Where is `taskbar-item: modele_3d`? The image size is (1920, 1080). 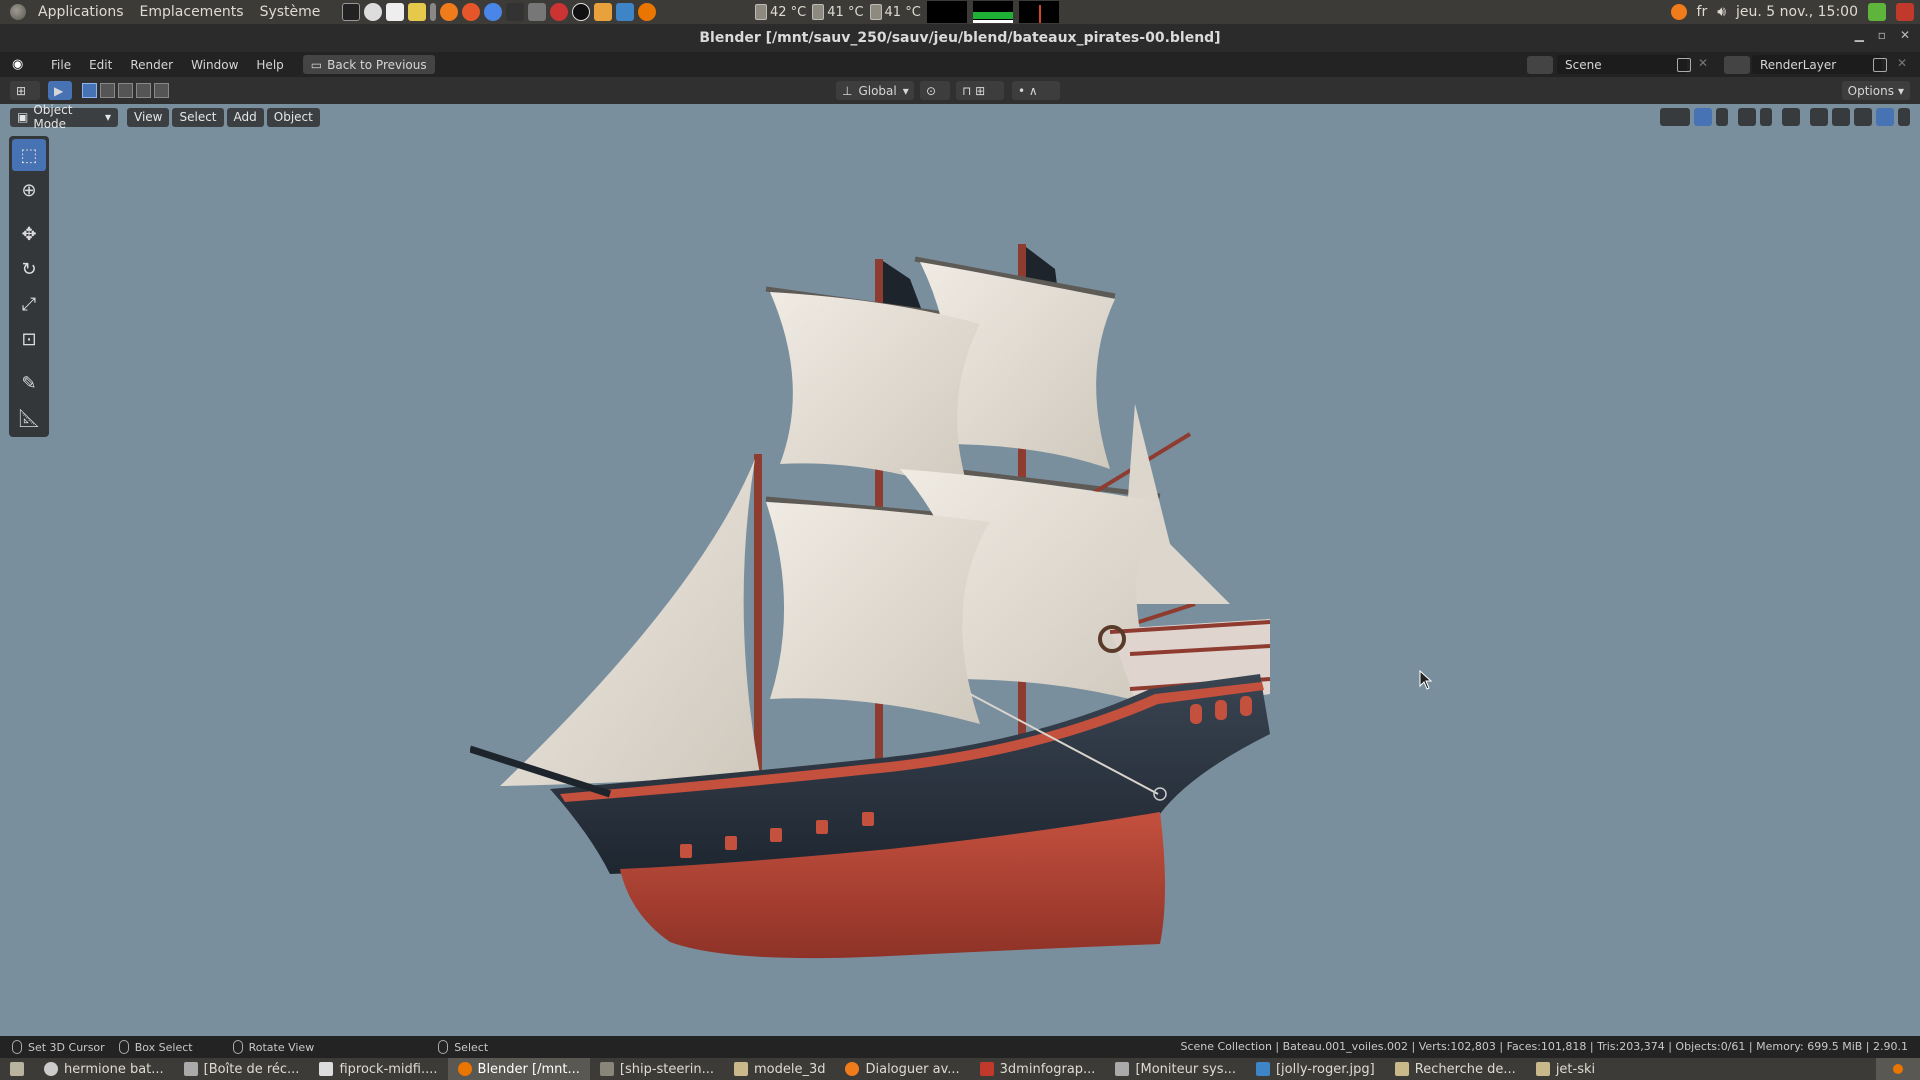 taskbar-item: modele_3d is located at coordinates (780, 1069).